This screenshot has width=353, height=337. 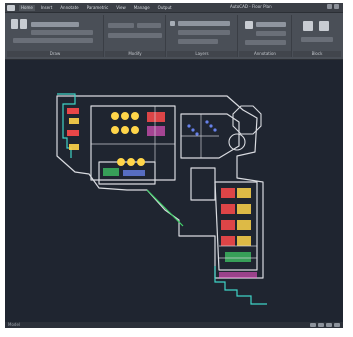 I want to click on tab-output: Output, so click(x=165, y=8).